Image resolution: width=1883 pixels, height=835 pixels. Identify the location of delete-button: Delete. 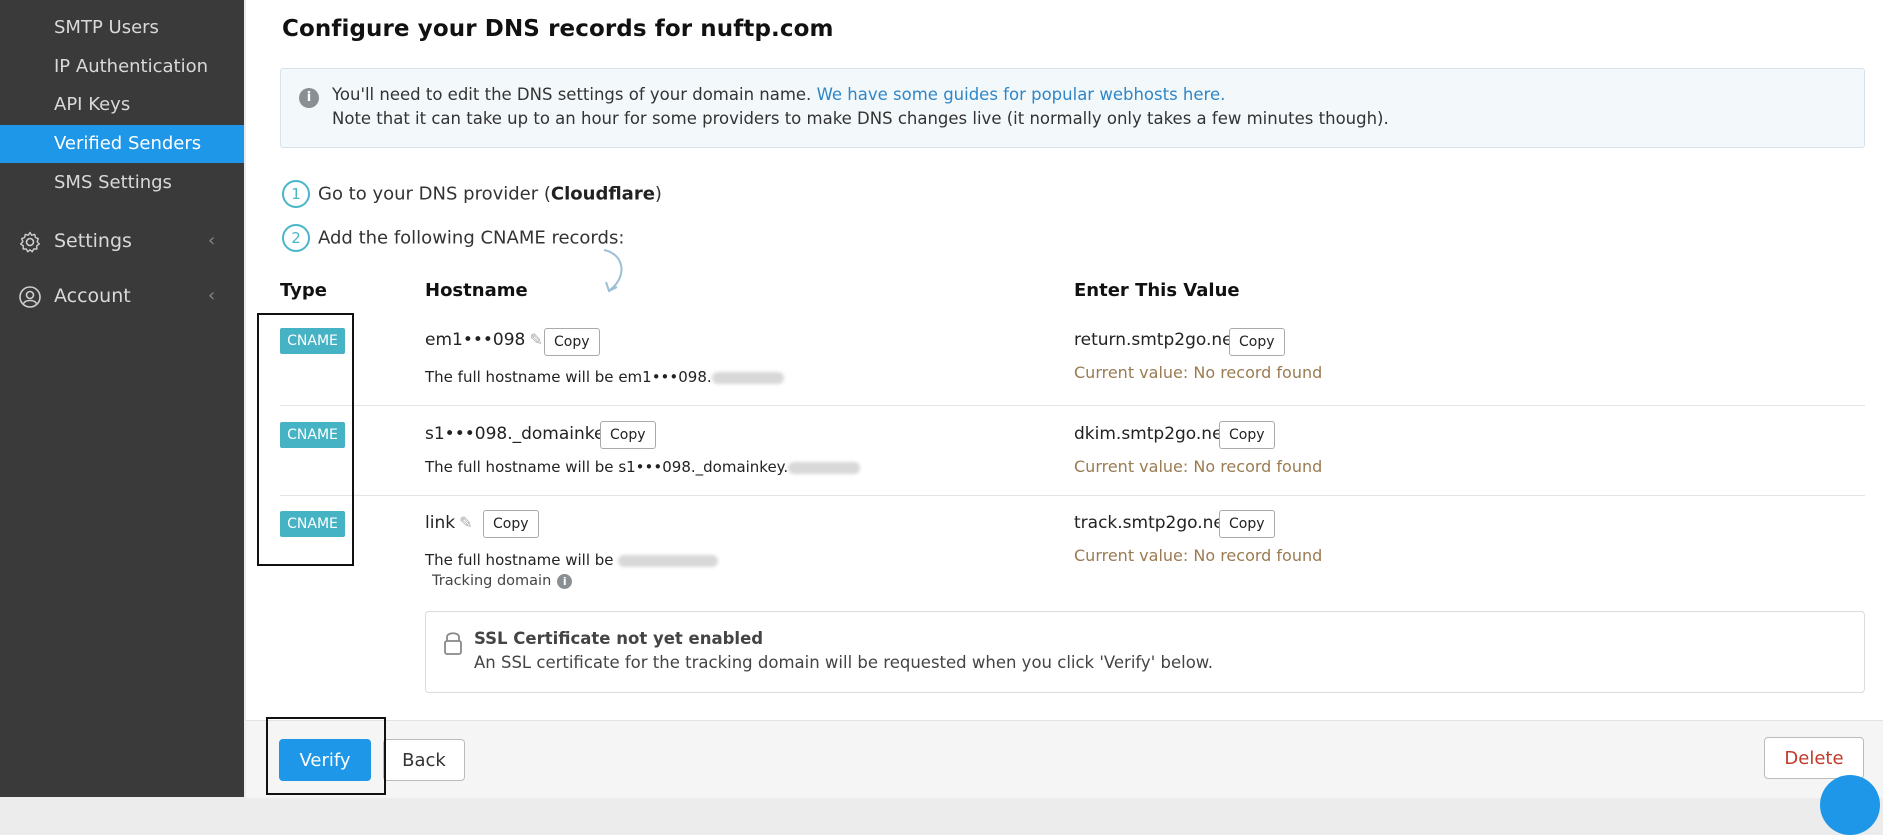
(1814, 758).